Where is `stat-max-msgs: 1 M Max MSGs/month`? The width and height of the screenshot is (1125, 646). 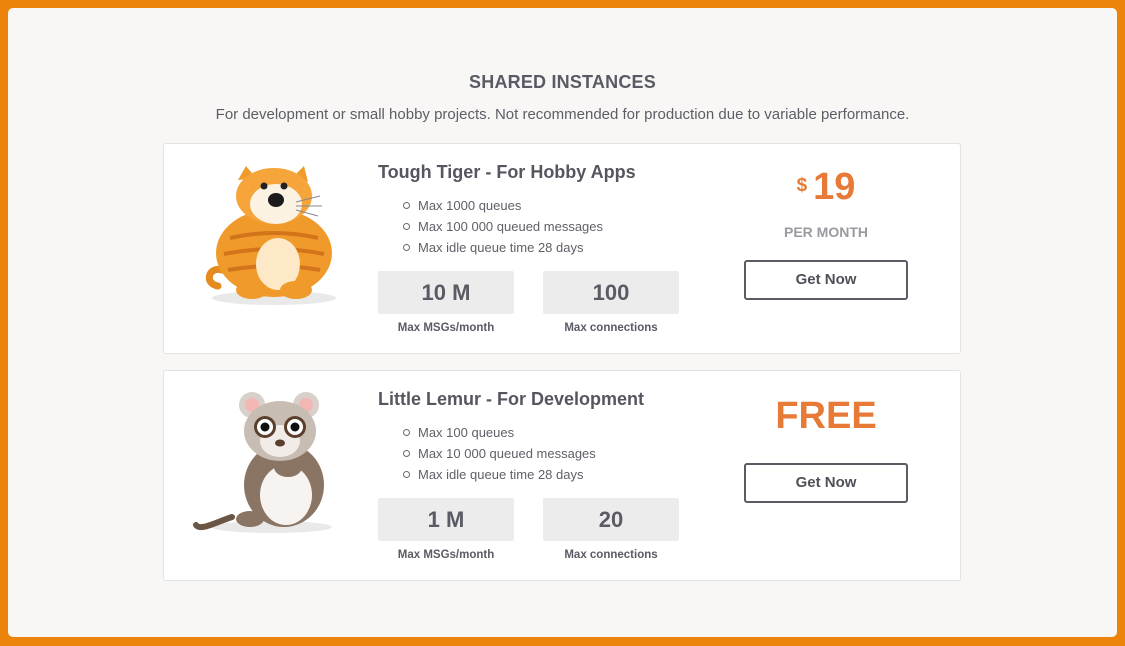
stat-max-msgs: 1 M Max MSGs/month is located at coordinates (446, 529).